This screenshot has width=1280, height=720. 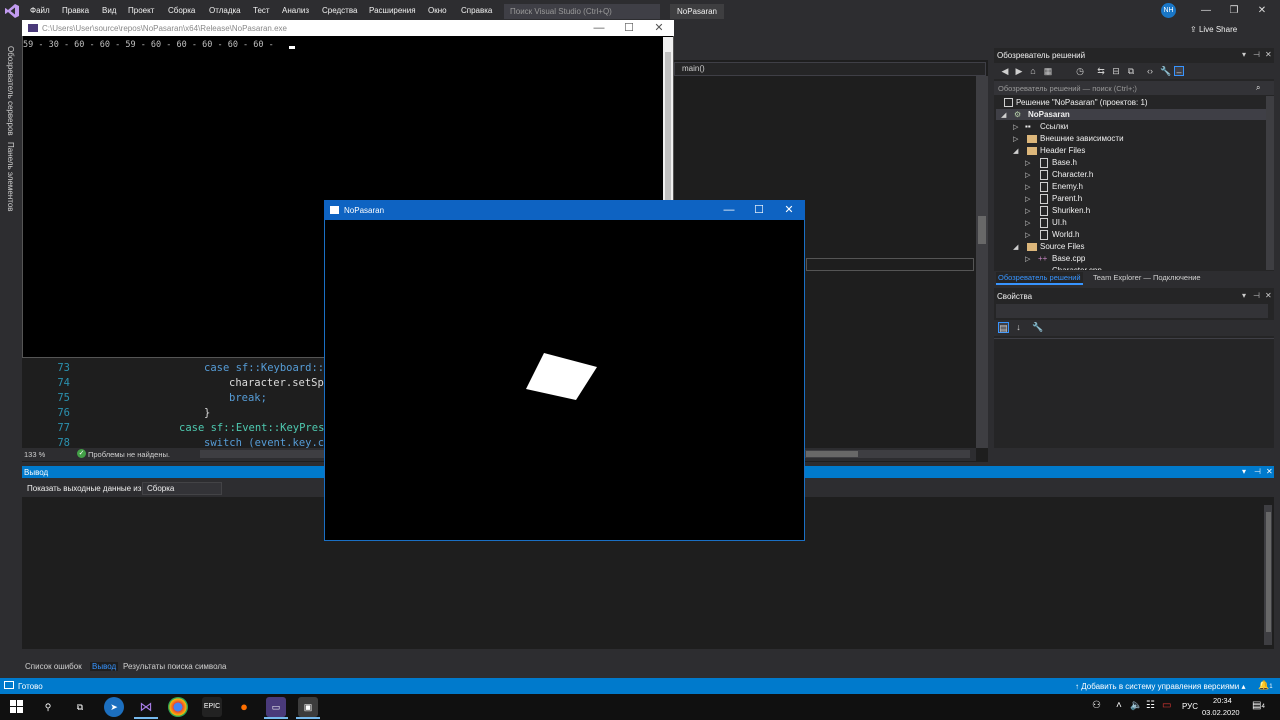 I want to click on menu-file: Файл, so click(x=40, y=10).